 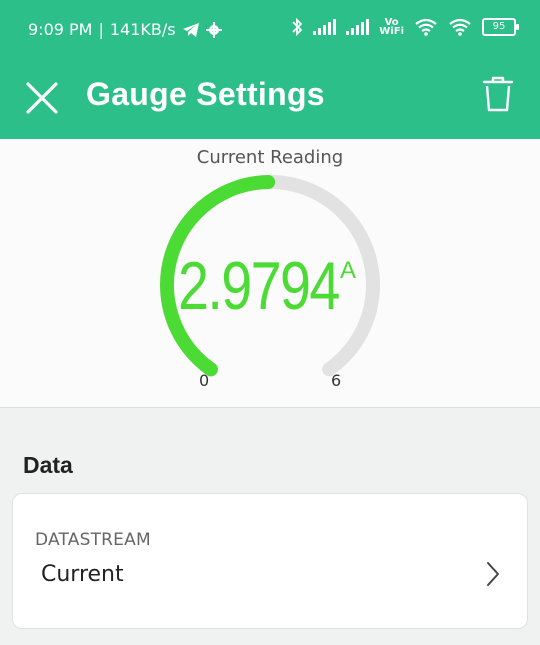 What do you see at coordinates (297, 27) in the screenshot?
I see `bluetooth-icon` at bounding box center [297, 27].